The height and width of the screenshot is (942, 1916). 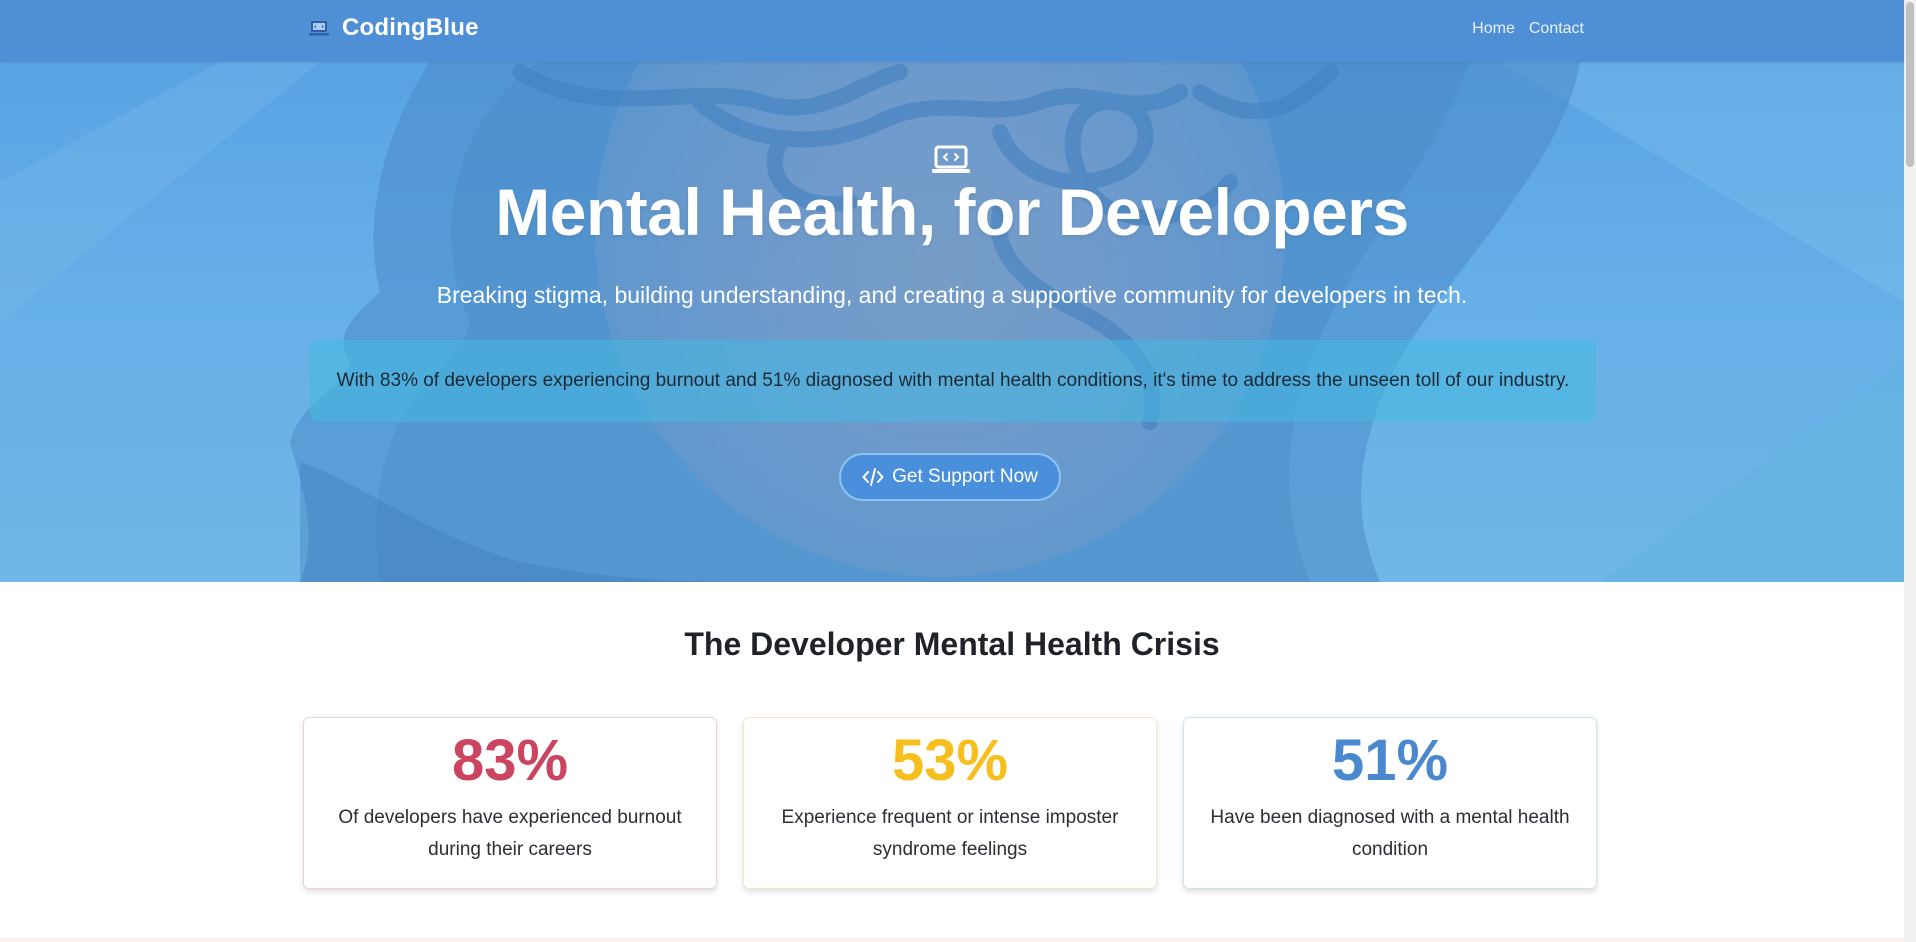 I want to click on nav-links: Home Contact, so click(x=1528, y=29).